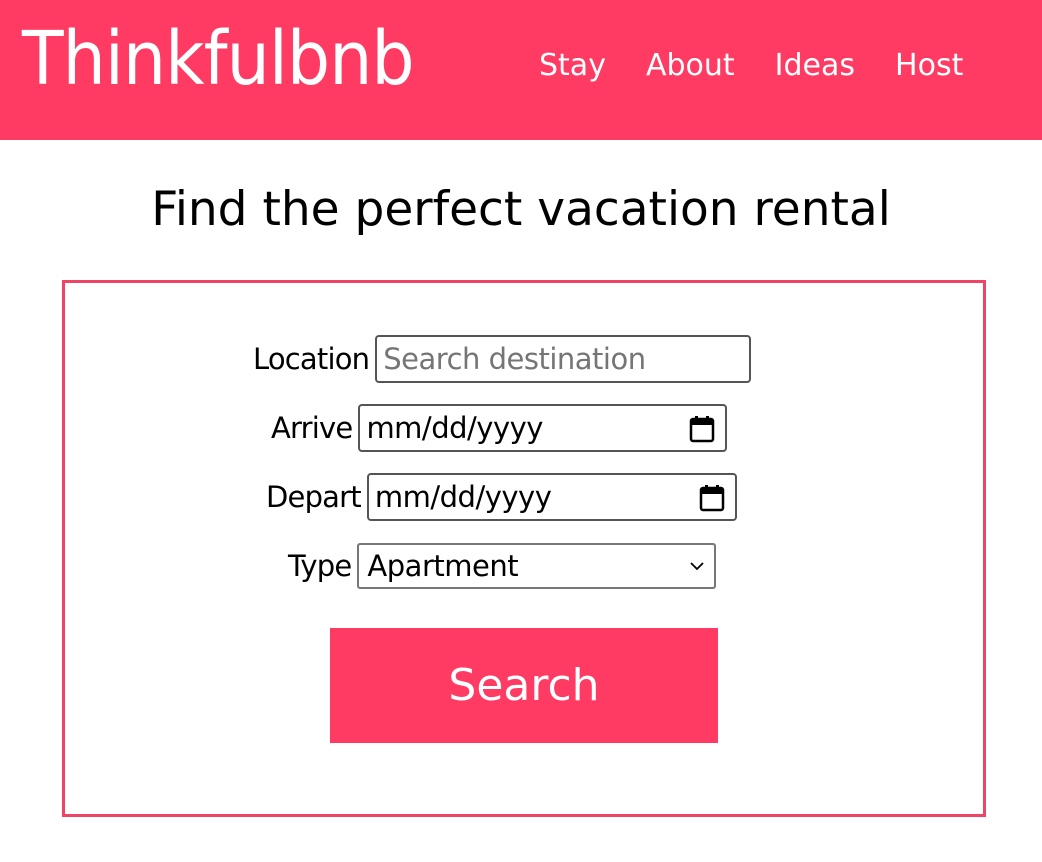 The width and height of the screenshot is (1042, 862). I want to click on arrive-date-input: mm/dd/yyyy, so click(543, 428).